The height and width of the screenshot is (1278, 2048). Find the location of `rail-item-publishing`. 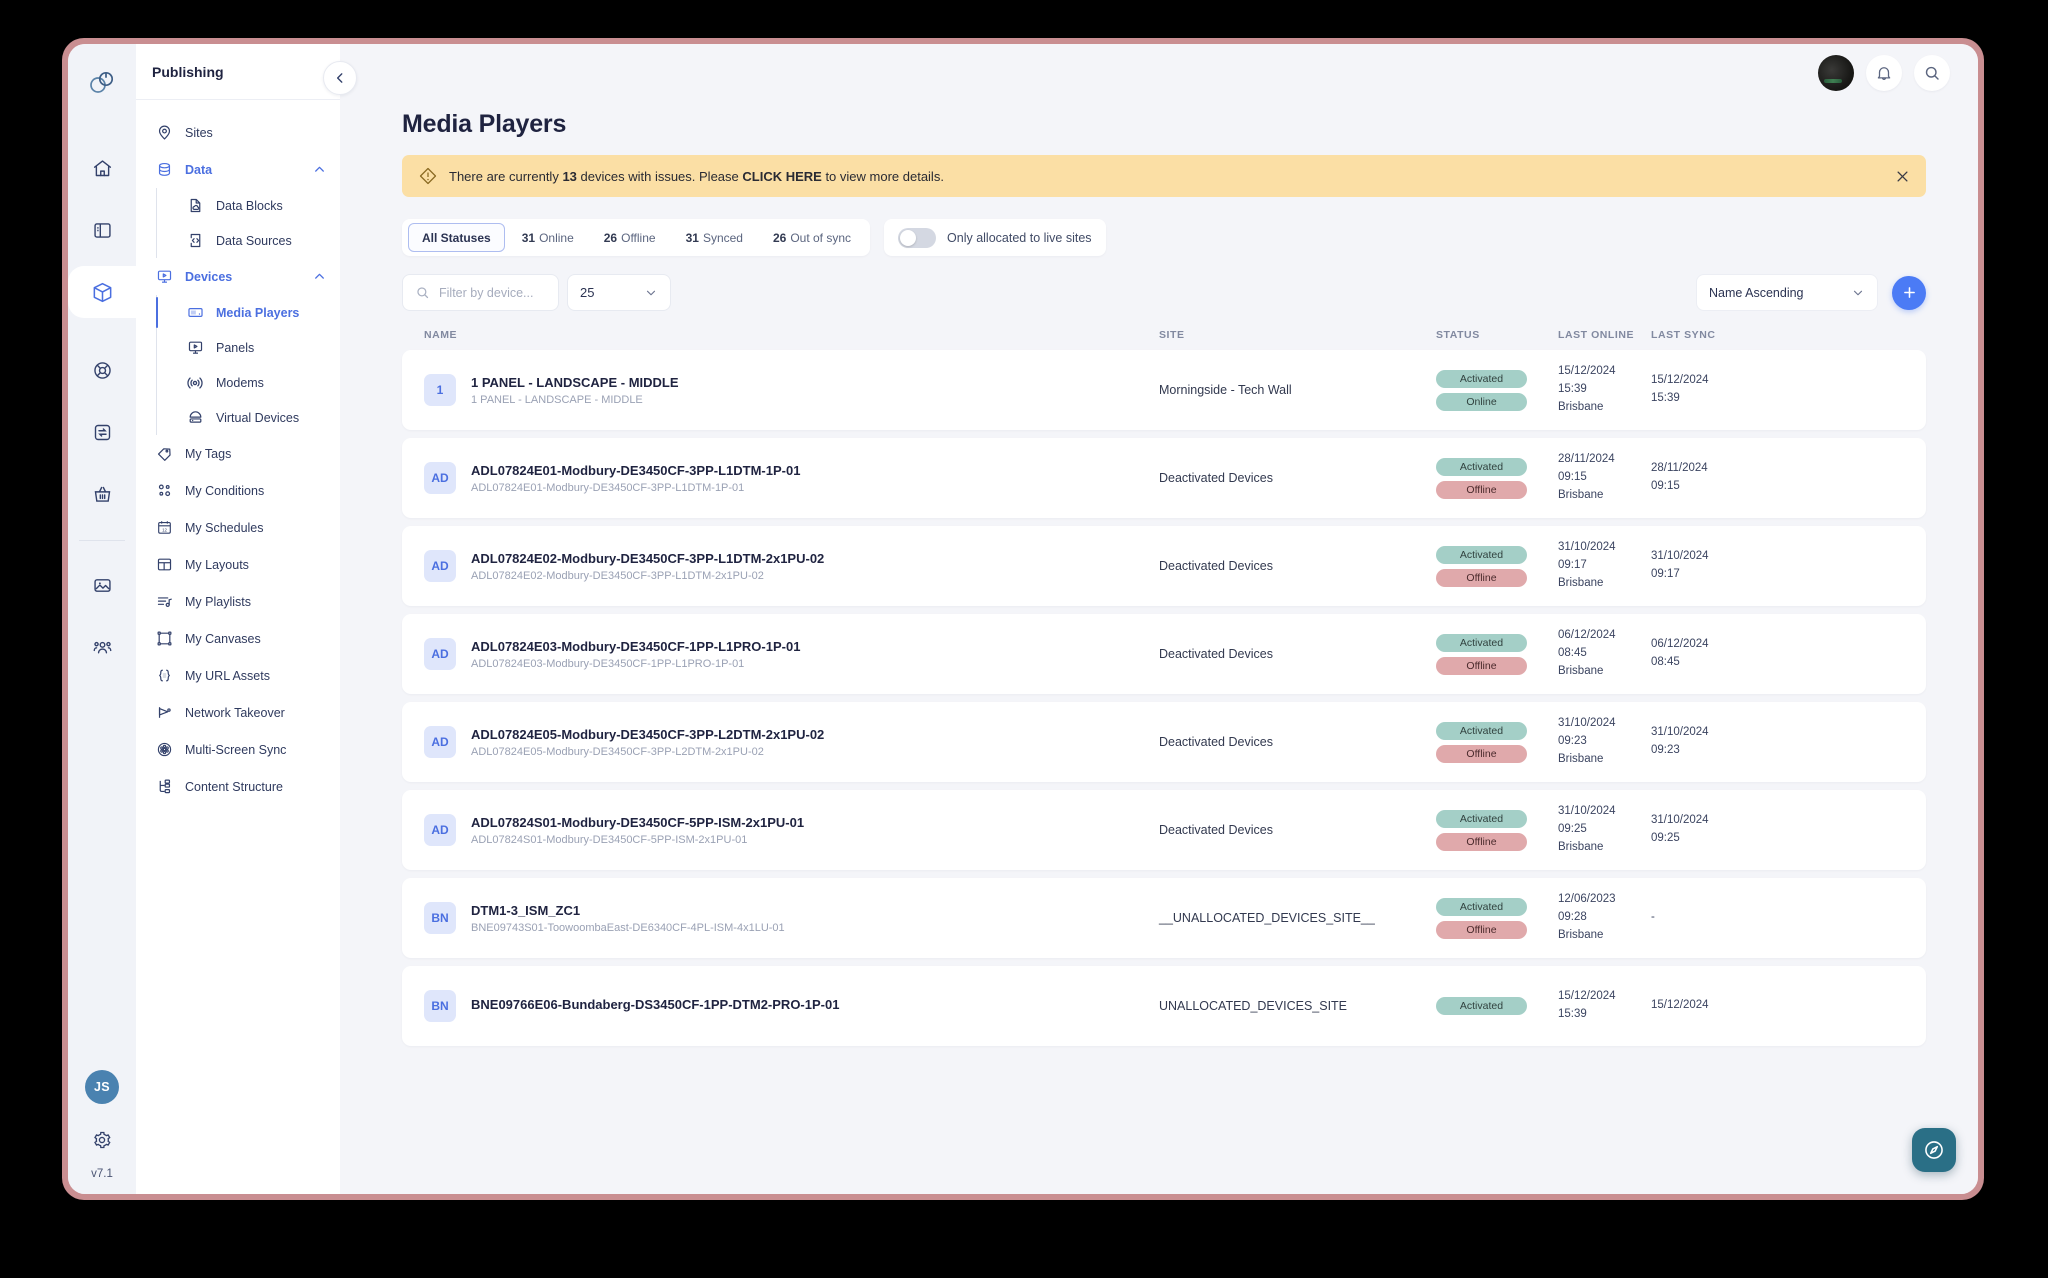

rail-item-publishing is located at coordinates (102, 292).